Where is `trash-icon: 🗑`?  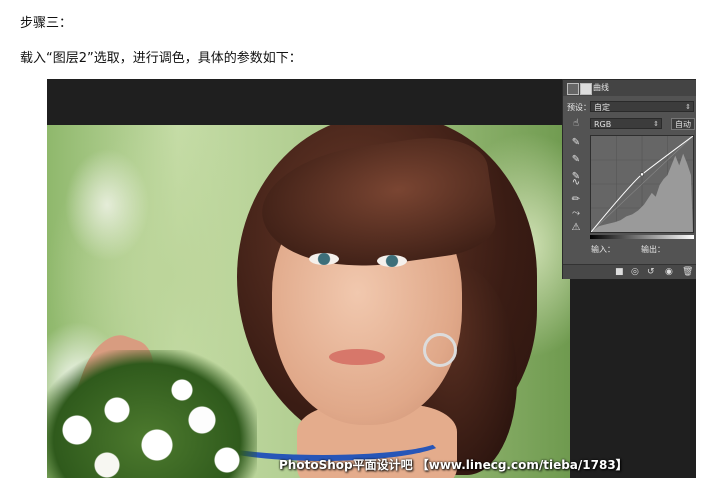
trash-icon: 🗑 is located at coordinates (687, 272).